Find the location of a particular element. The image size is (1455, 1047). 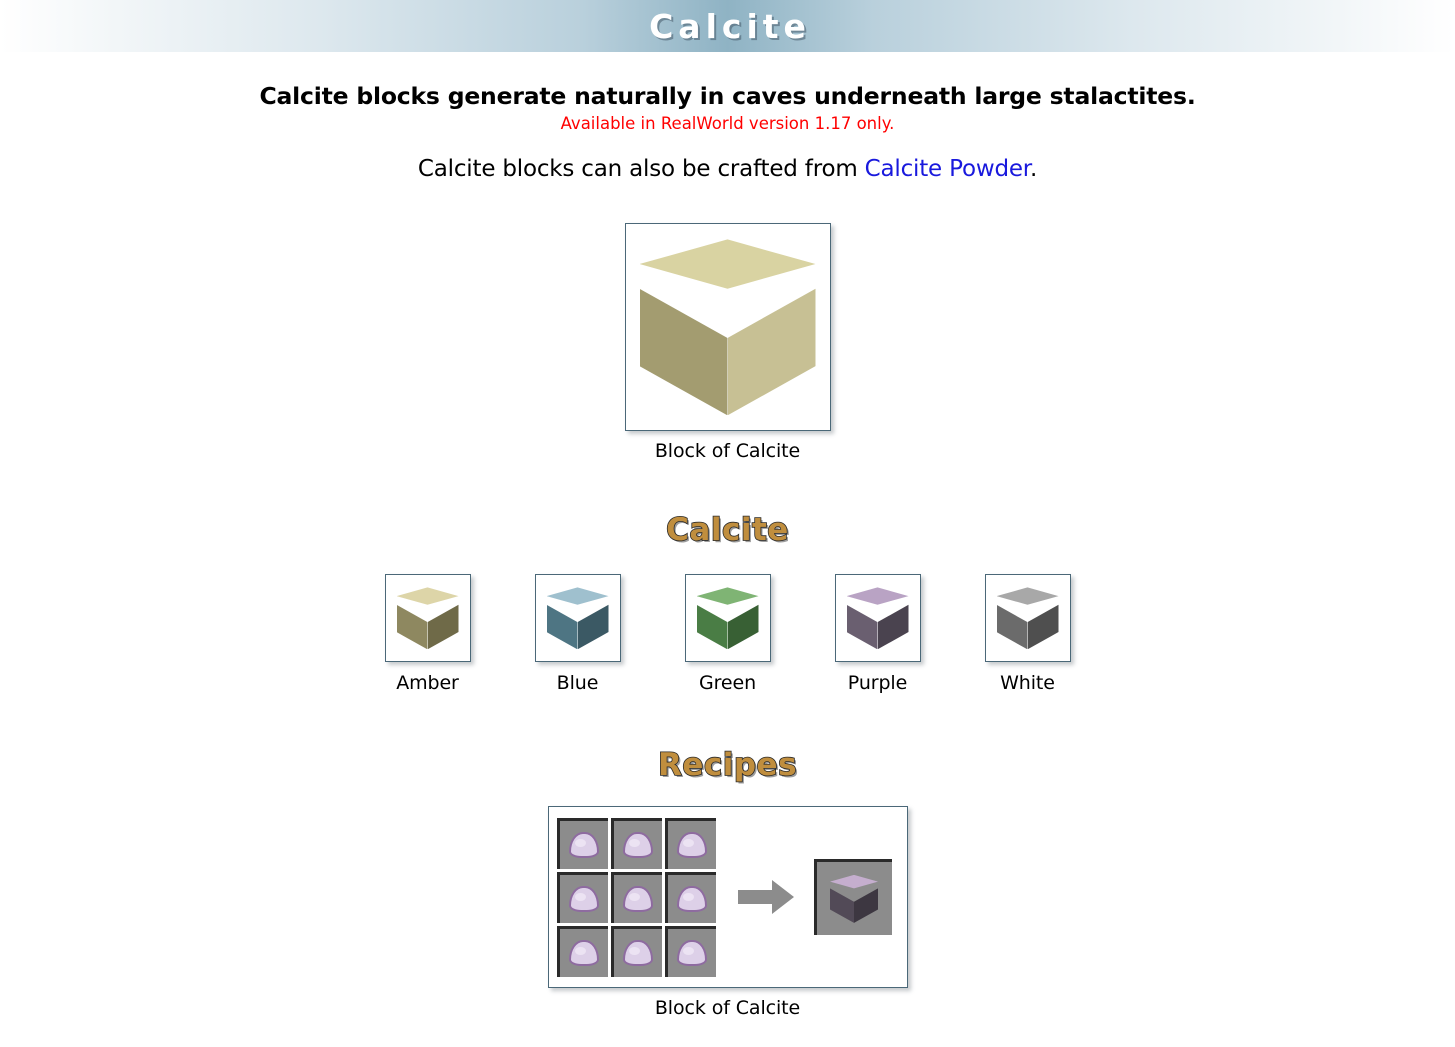

purple-variant-image is located at coordinates (877, 618).